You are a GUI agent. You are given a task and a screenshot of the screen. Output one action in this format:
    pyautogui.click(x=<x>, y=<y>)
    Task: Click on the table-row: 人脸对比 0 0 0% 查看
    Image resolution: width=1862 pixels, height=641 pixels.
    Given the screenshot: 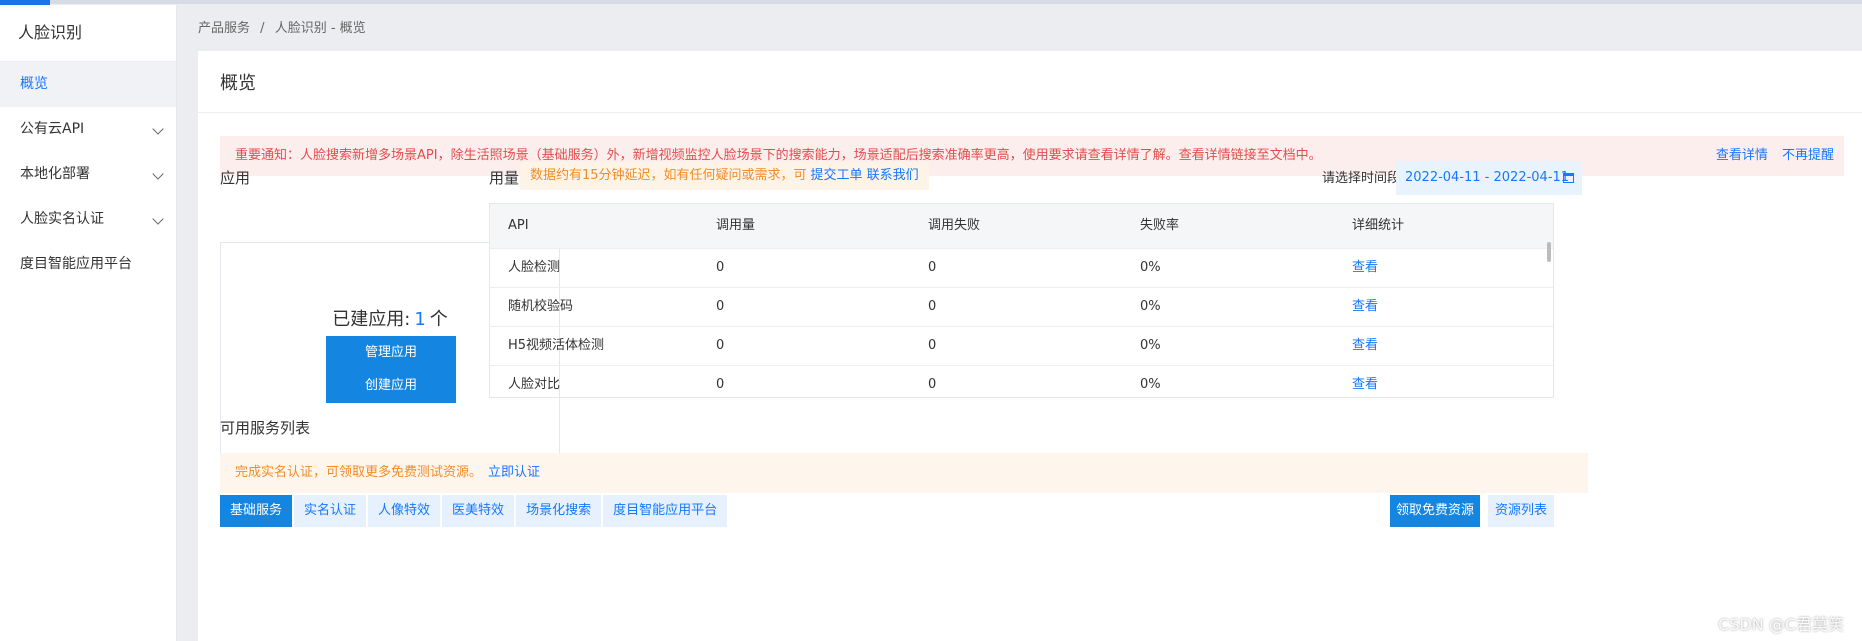 What is the action you would take?
    pyautogui.click(x=1021, y=381)
    